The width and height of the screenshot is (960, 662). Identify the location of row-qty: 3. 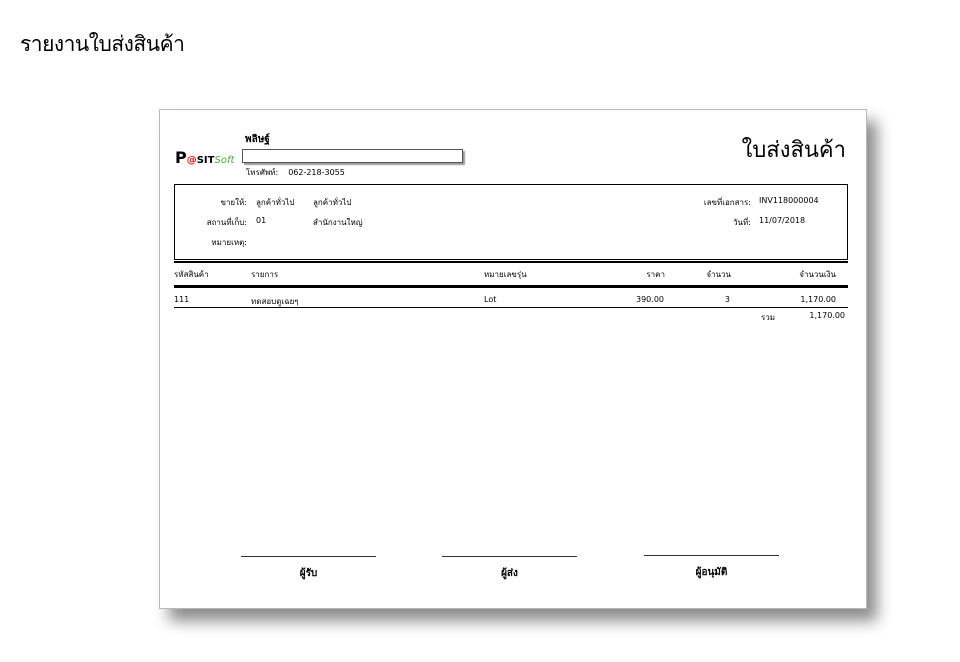
(727, 299).